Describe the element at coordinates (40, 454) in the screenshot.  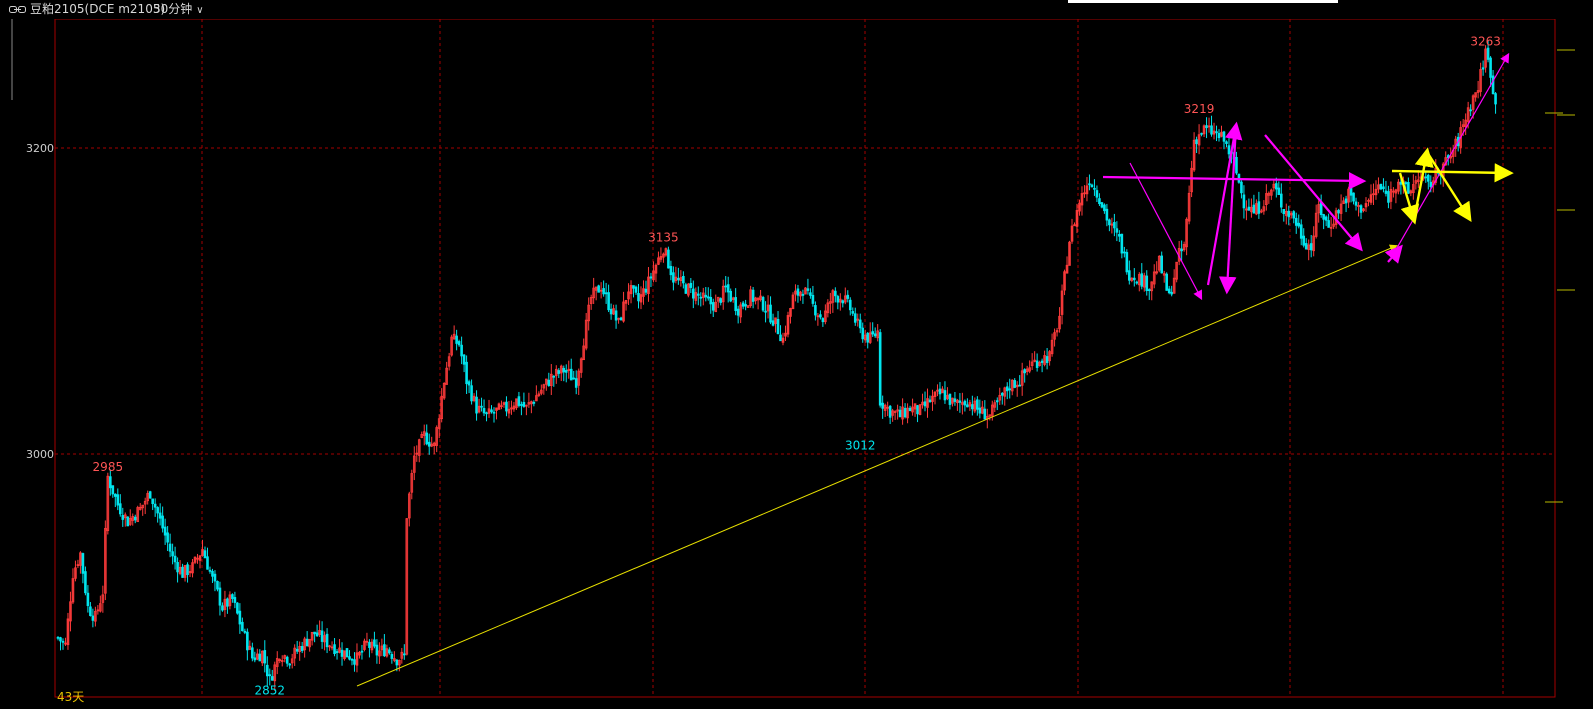
I see `y-tick-label: 3000` at that location.